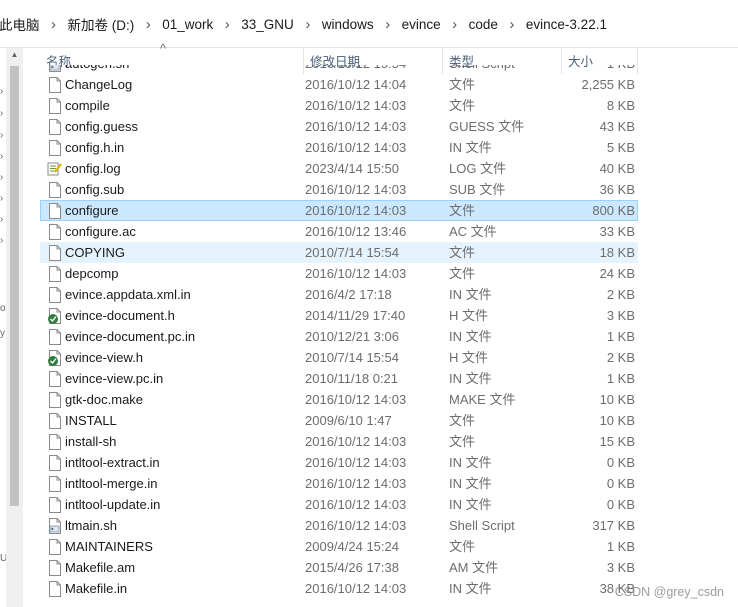 This screenshot has height=607, width=738. I want to click on file-size: 3 KB, so click(620, 567).